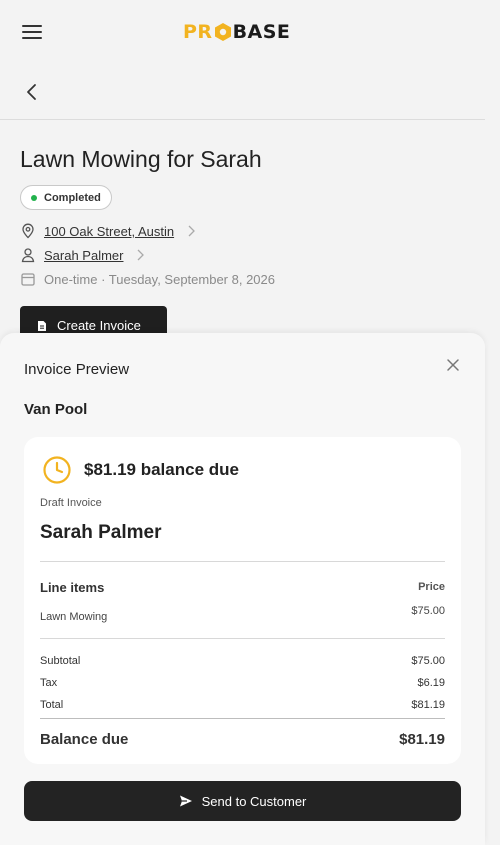  I want to click on hamburger-menu-icon, so click(32, 32).